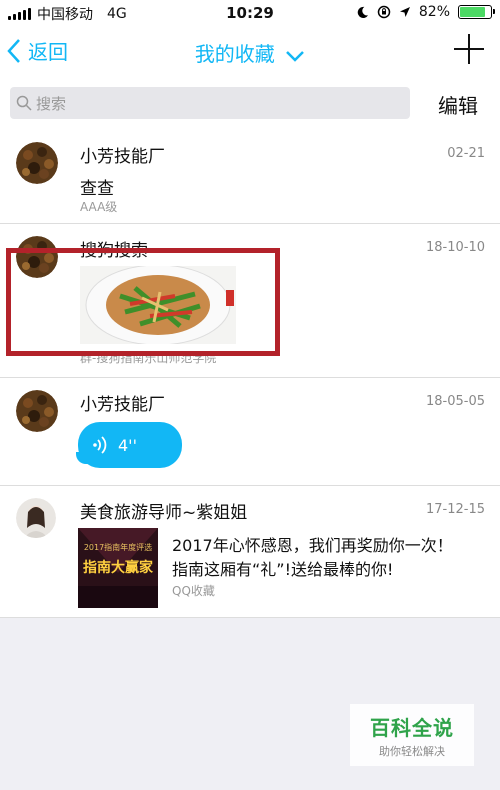 The width and height of the screenshot is (500, 790). Describe the element at coordinates (412, 728) in the screenshot. I see `watermark-title: 百科全说` at that location.